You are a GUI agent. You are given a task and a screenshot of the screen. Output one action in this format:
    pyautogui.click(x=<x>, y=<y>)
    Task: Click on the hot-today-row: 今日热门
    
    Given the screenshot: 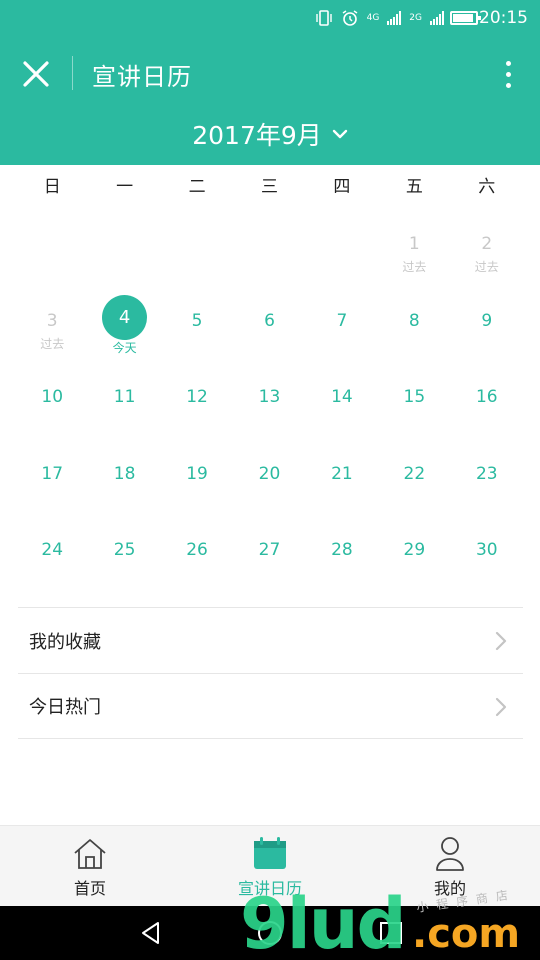 What is the action you would take?
    pyautogui.click(x=270, y=706)
    